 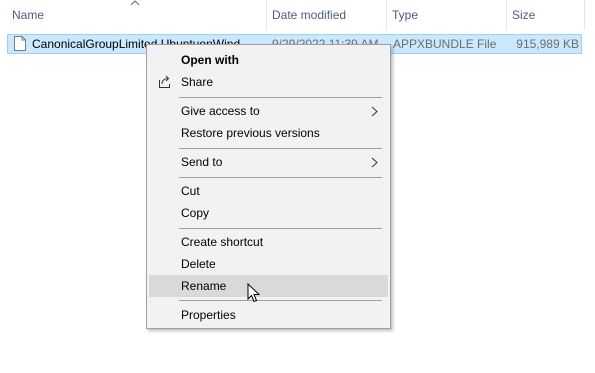 I want to click on menu-item-restore-previous-versions: Restore previous versions, so click(x=268, y=133).